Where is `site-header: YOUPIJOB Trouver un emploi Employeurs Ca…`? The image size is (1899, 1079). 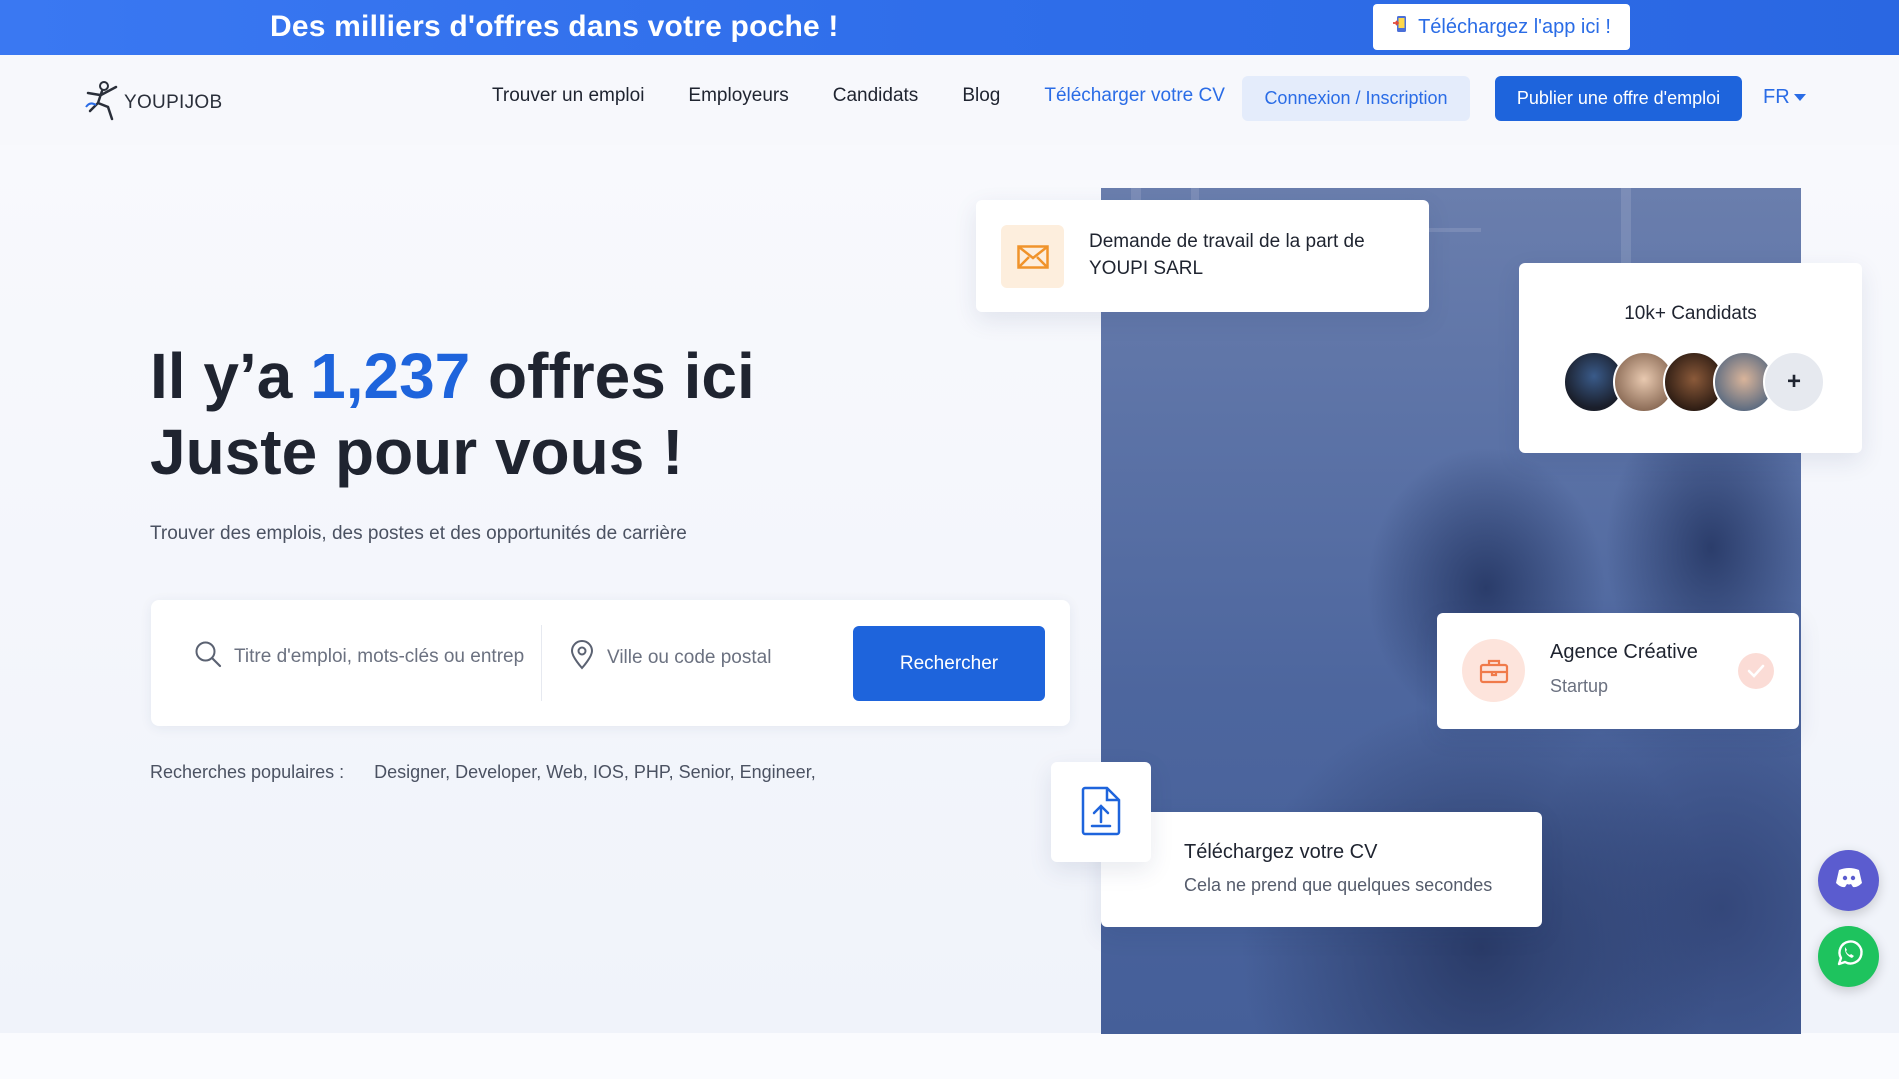
site-header: YOUPIJOB Trouver un emploi Employeurs Ca… is located at coordinates (949, 100).